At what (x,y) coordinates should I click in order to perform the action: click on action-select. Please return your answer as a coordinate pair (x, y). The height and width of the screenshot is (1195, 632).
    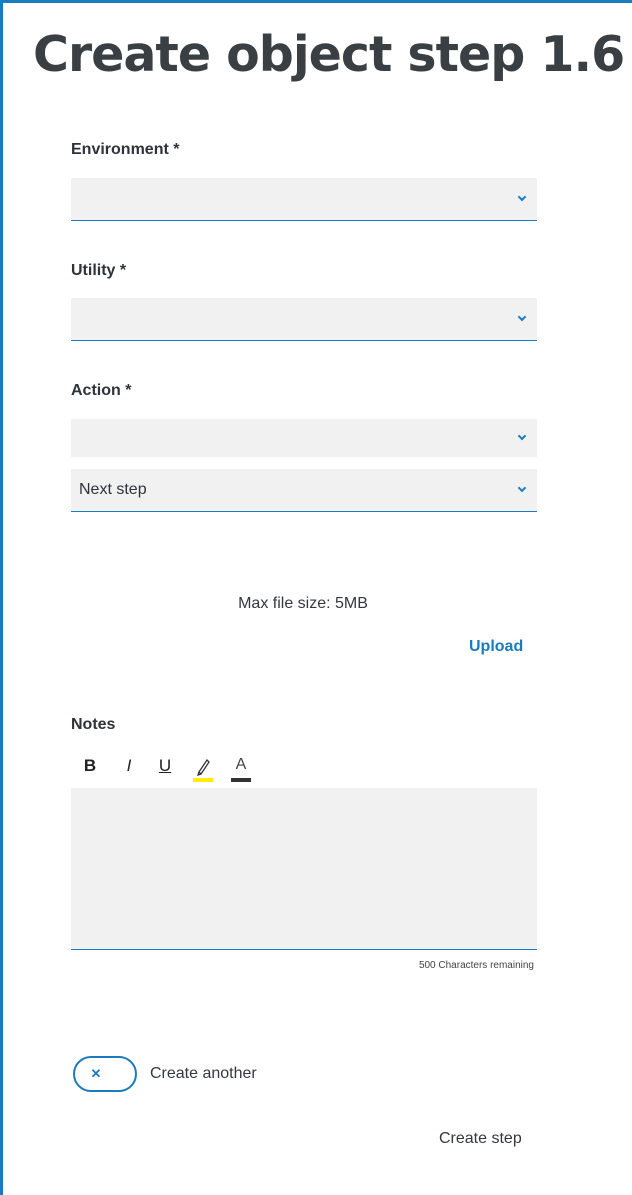
    Looking at the image, I should click on (304, 438).